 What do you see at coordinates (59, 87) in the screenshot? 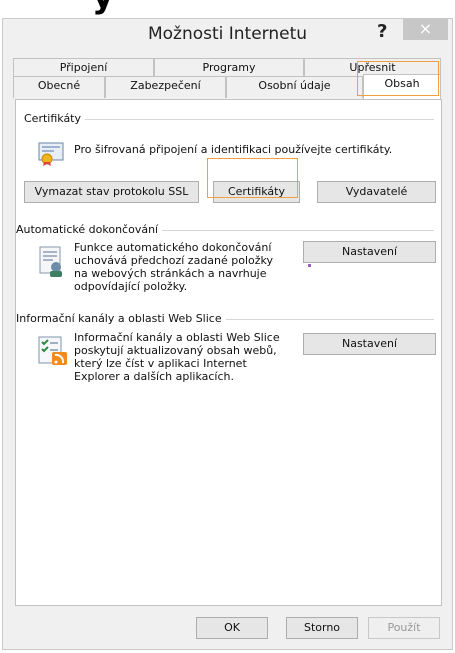
I see `tab-obecne: Obecné` at bounding box center [59, 87].